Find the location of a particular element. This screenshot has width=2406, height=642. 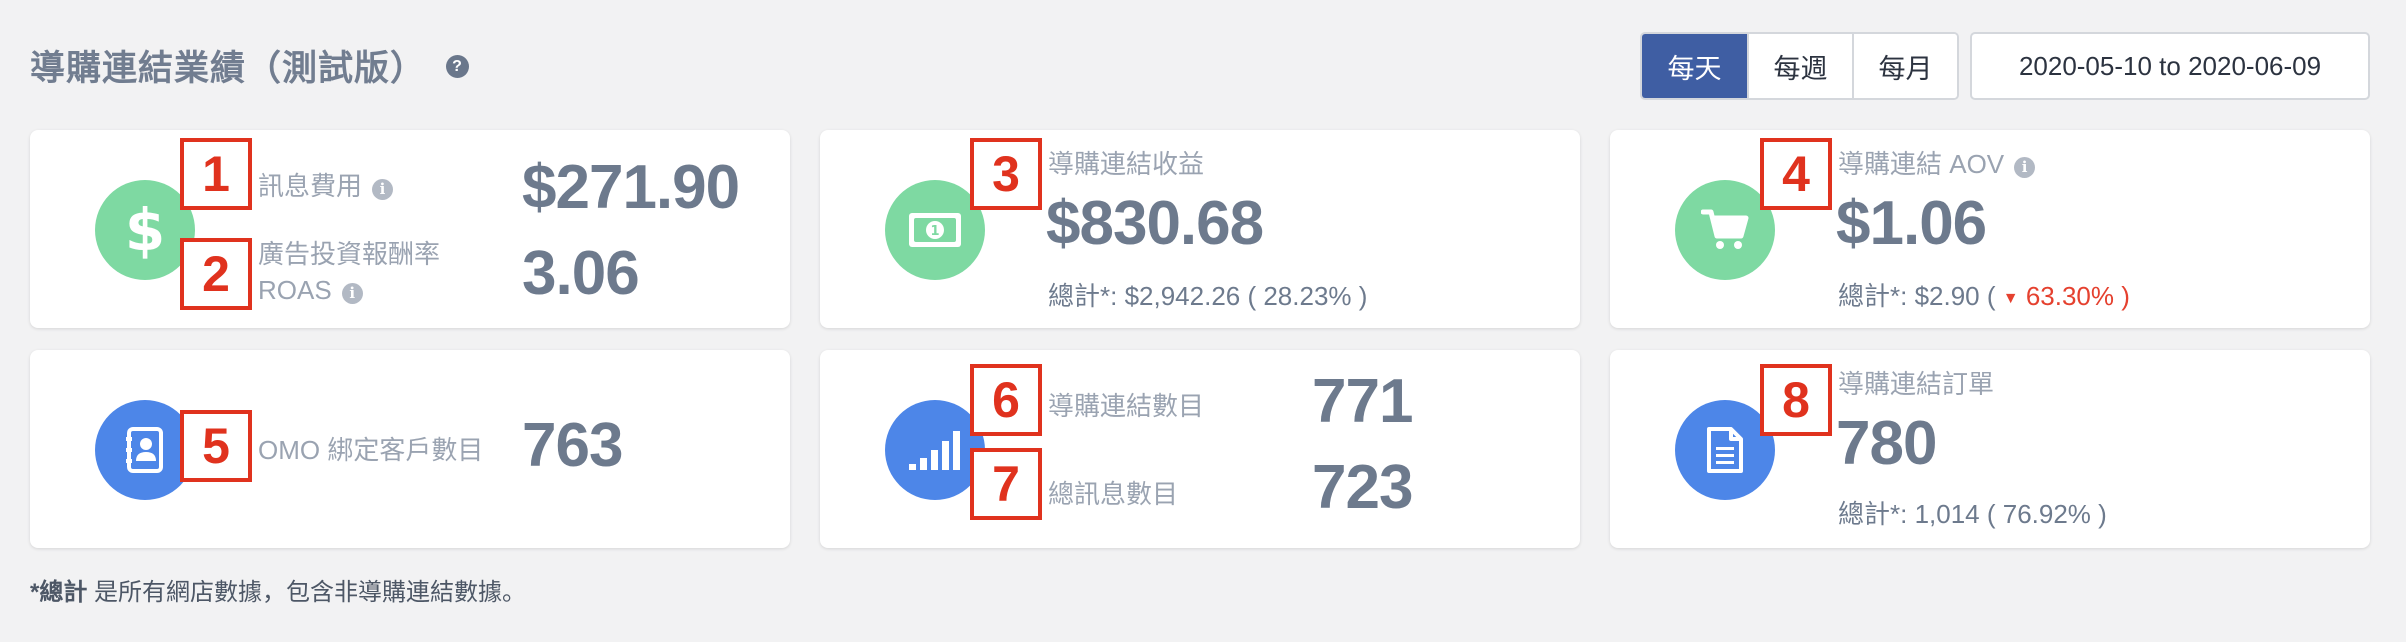

period-weekly-button: 每週 is located at coordinates (1799, 66).